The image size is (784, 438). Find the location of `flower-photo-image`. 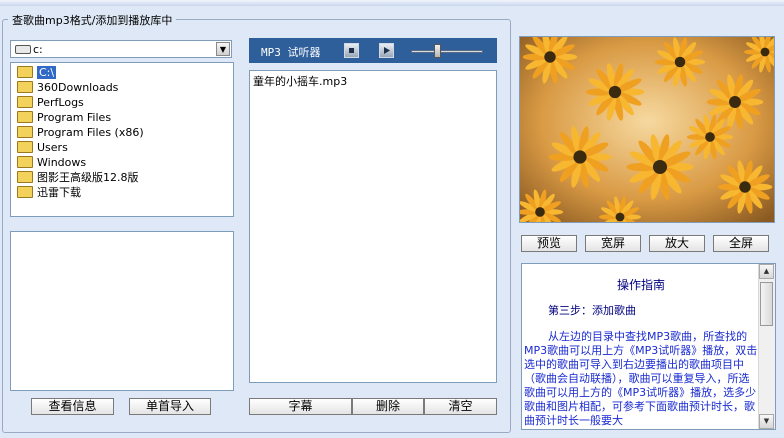

flower-photo-image is located at coordinates (647, 129).